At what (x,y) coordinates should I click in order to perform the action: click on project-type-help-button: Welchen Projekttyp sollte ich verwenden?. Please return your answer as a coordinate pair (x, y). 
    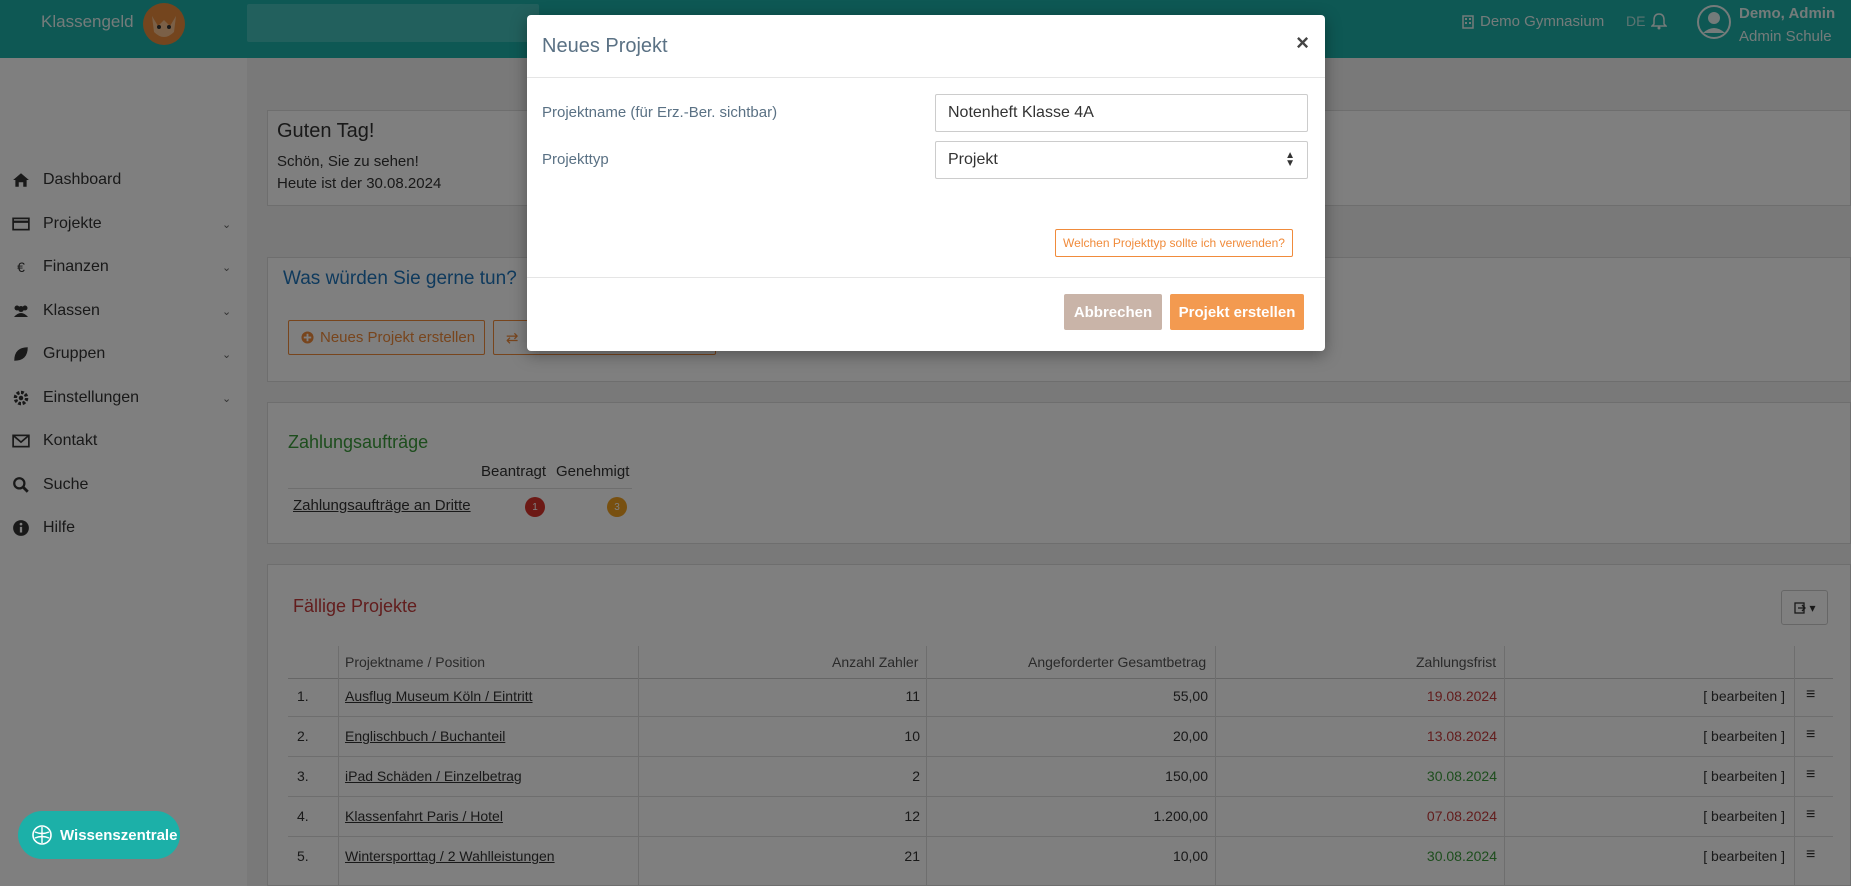
    Looking at the image, I should click on (1174, 243).